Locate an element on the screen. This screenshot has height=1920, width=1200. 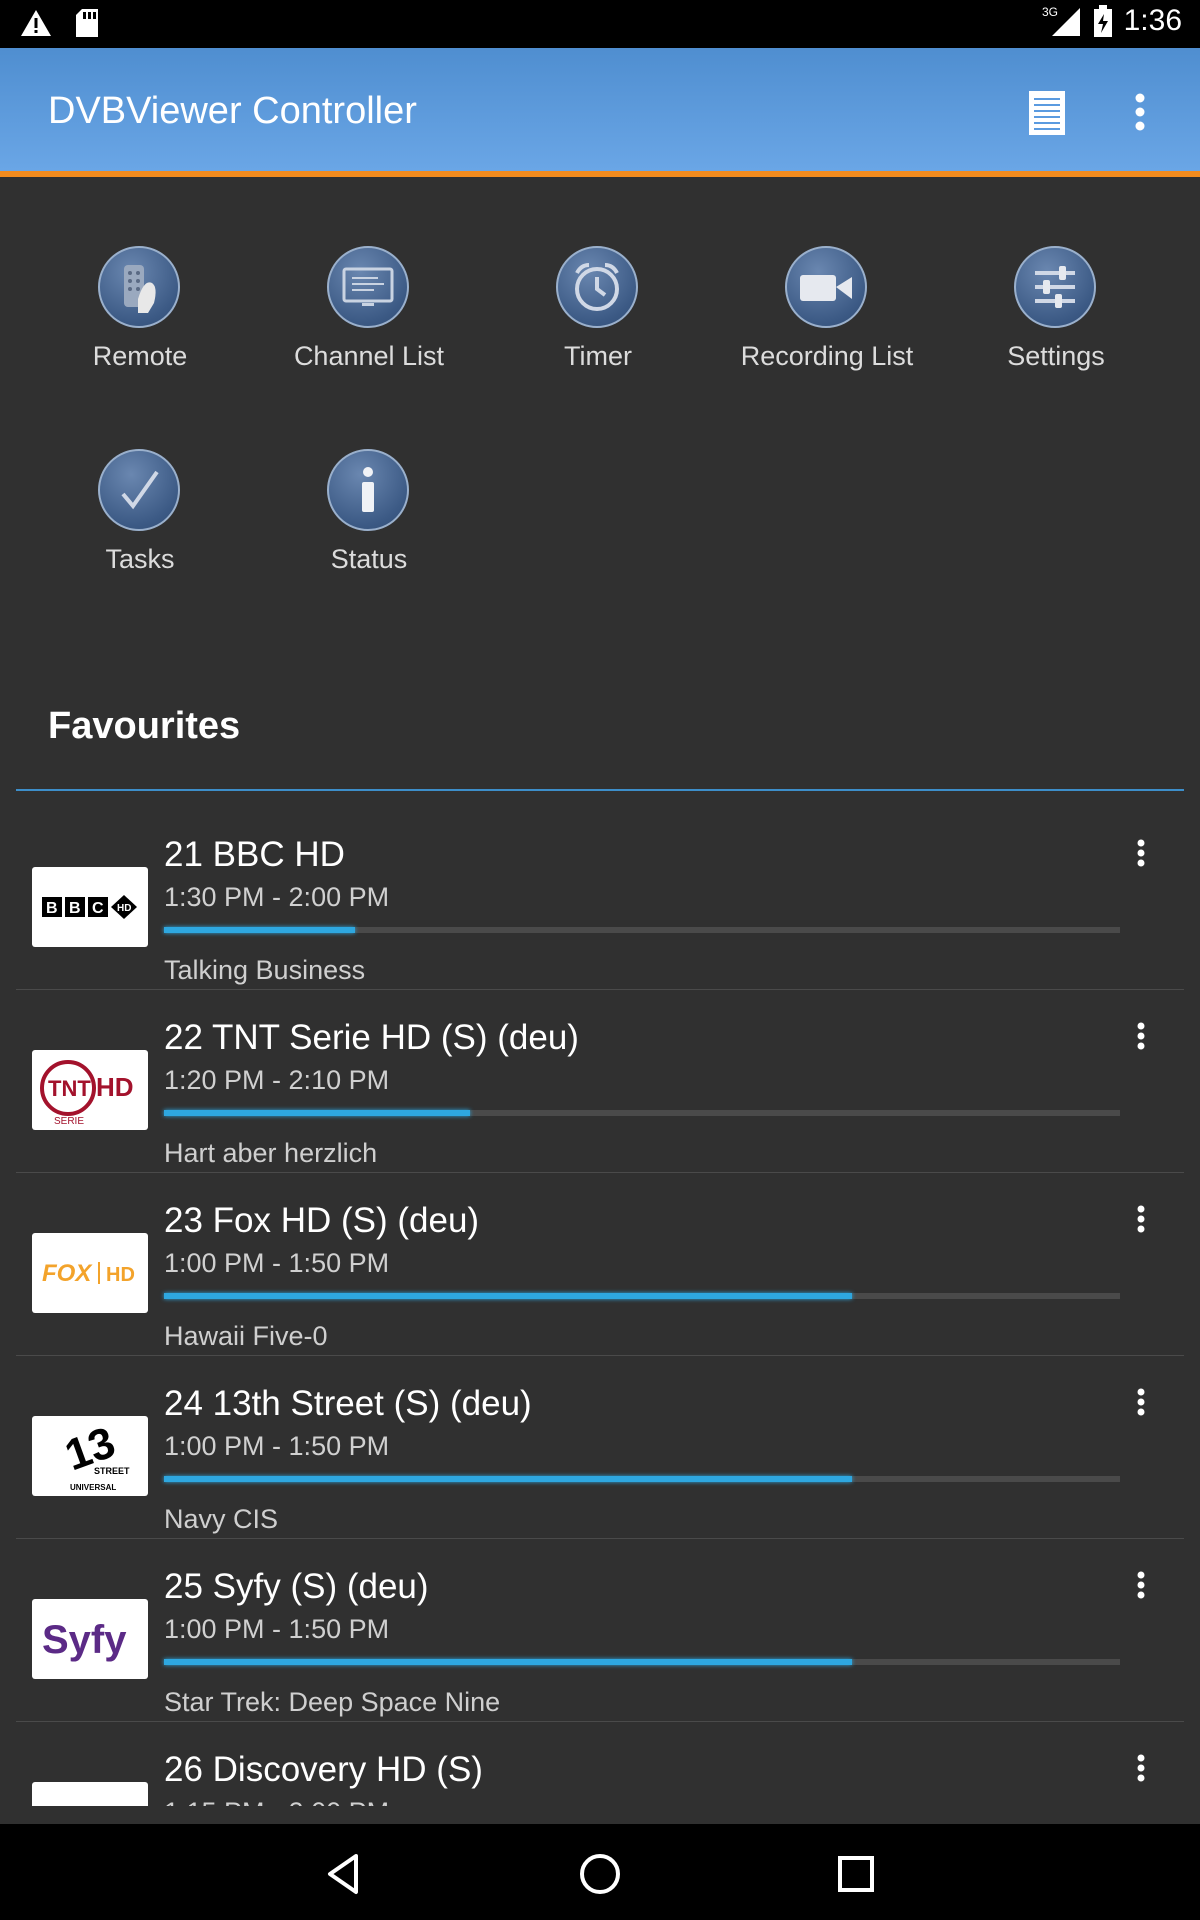
checkmark-icon is located at coordinates (139, 490).